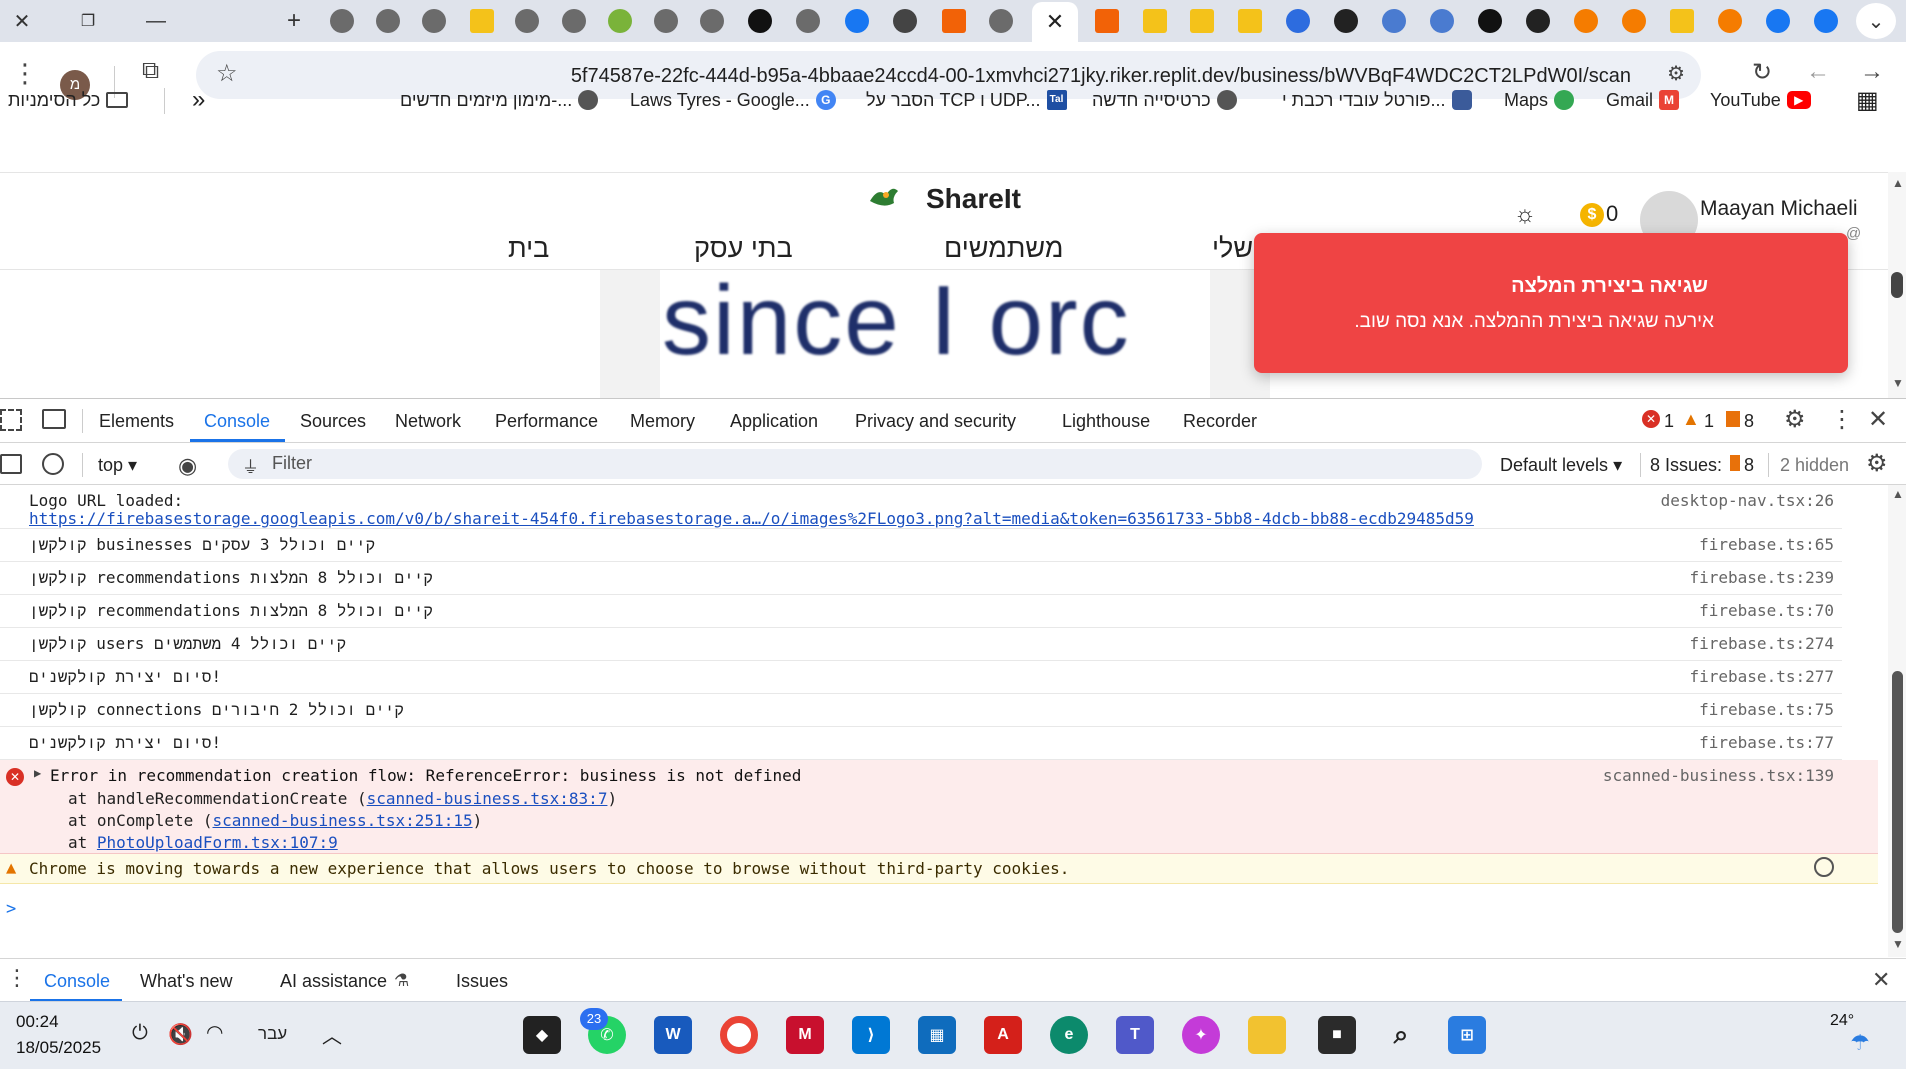  What do you see at coordinates (1709, 421) in the screenshot?
I see `warning-count: 1` at bounding box center [1709, 421].